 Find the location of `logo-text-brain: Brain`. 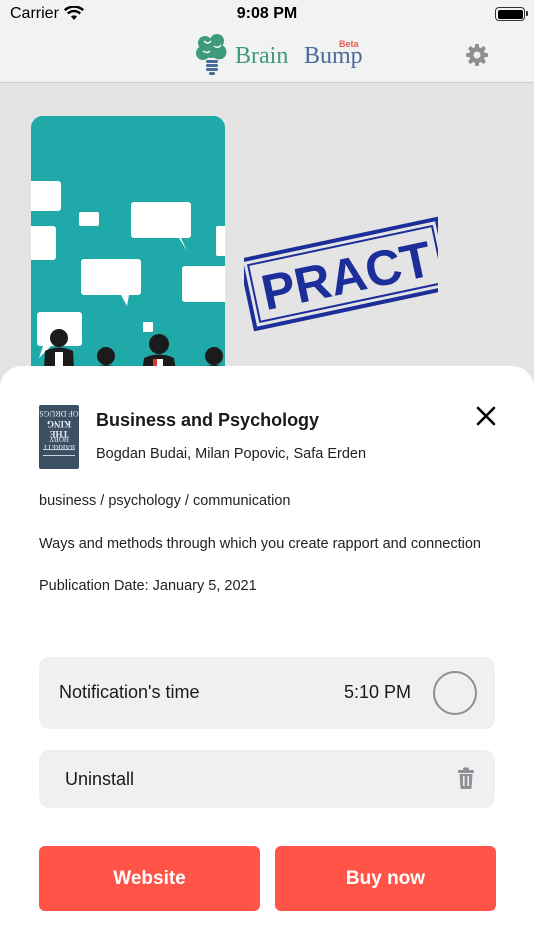

logo-text-brain: Brain is located at coordinates (262, 56).